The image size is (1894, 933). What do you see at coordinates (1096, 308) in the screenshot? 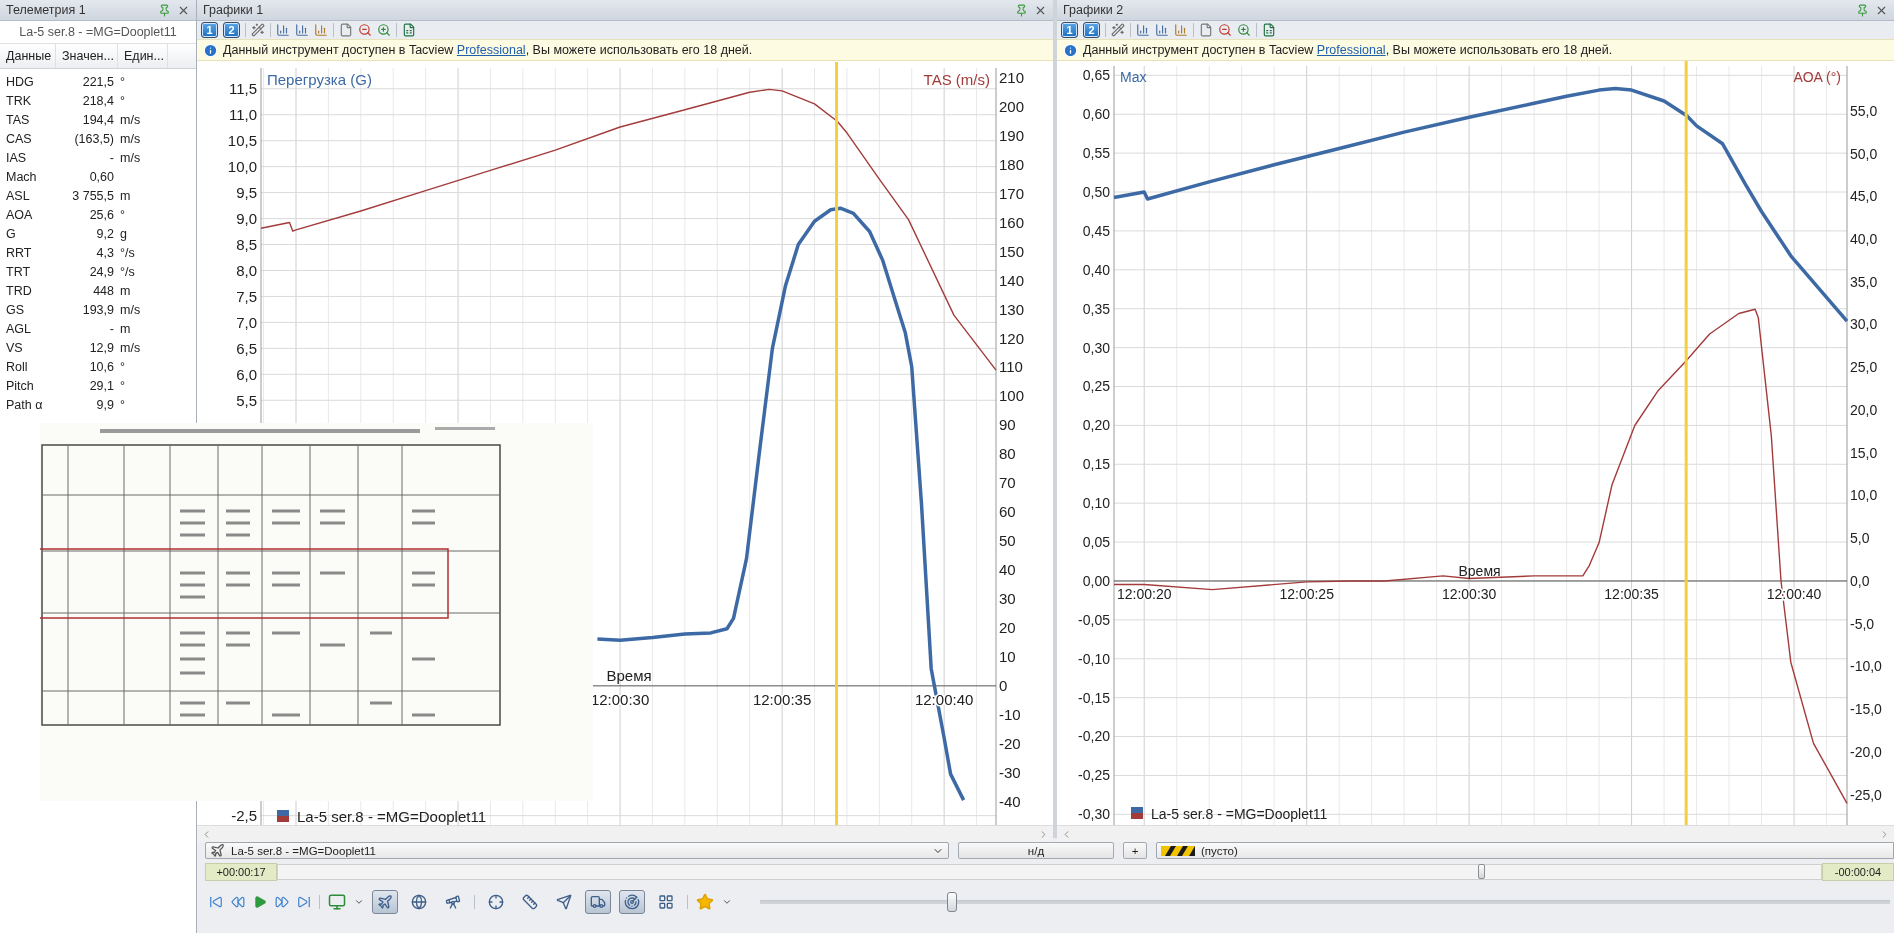
I see `tick-label: 0,35` at bounding box center [1096, 308].